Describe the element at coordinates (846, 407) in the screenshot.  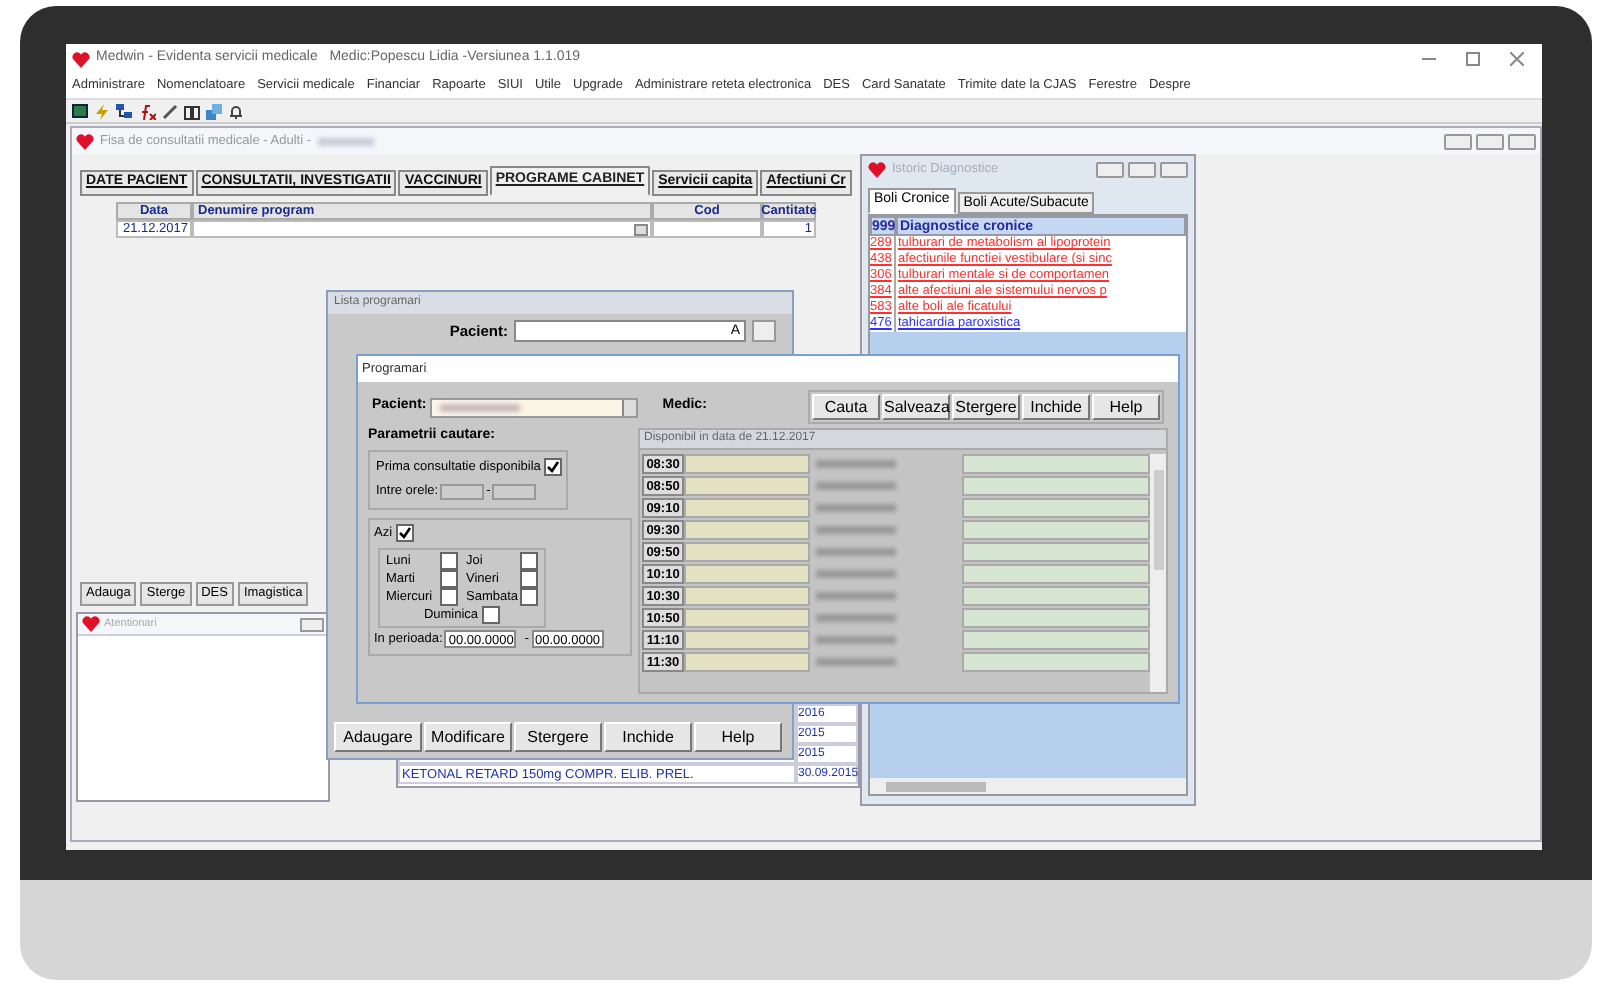
I see `dialog-button: Cauta` at that location.